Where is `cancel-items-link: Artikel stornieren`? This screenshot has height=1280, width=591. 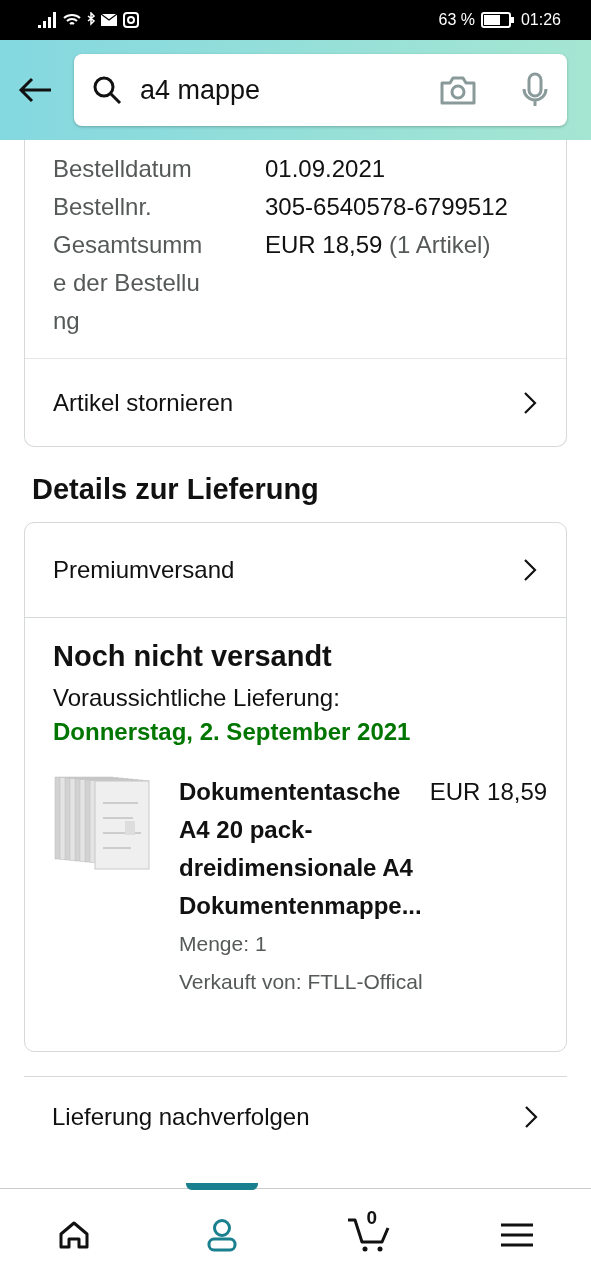 cancel-items-link: Artikel stornieren is located at coordinates (295, 402).